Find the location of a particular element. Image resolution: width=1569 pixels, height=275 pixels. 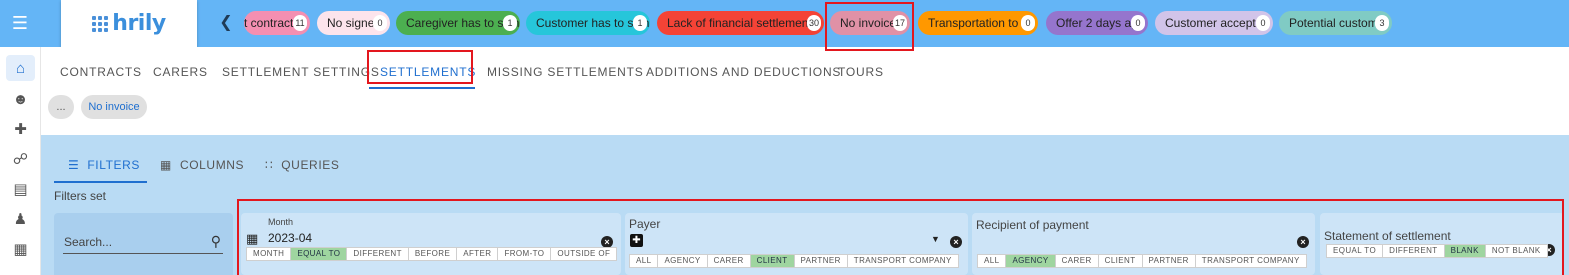

statement-opt-blank: BLANK is located at coordinates (1465, 251).